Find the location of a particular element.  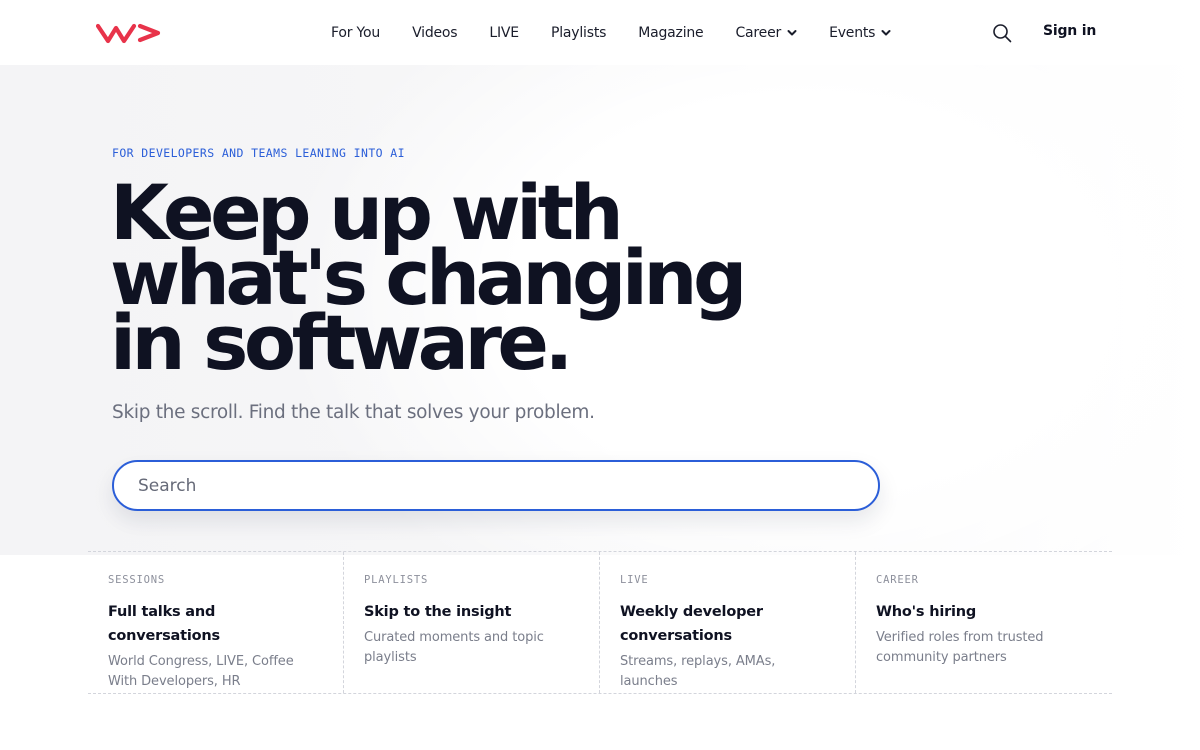

nav-item-live: LIVE is located at coordinates (504, 33).